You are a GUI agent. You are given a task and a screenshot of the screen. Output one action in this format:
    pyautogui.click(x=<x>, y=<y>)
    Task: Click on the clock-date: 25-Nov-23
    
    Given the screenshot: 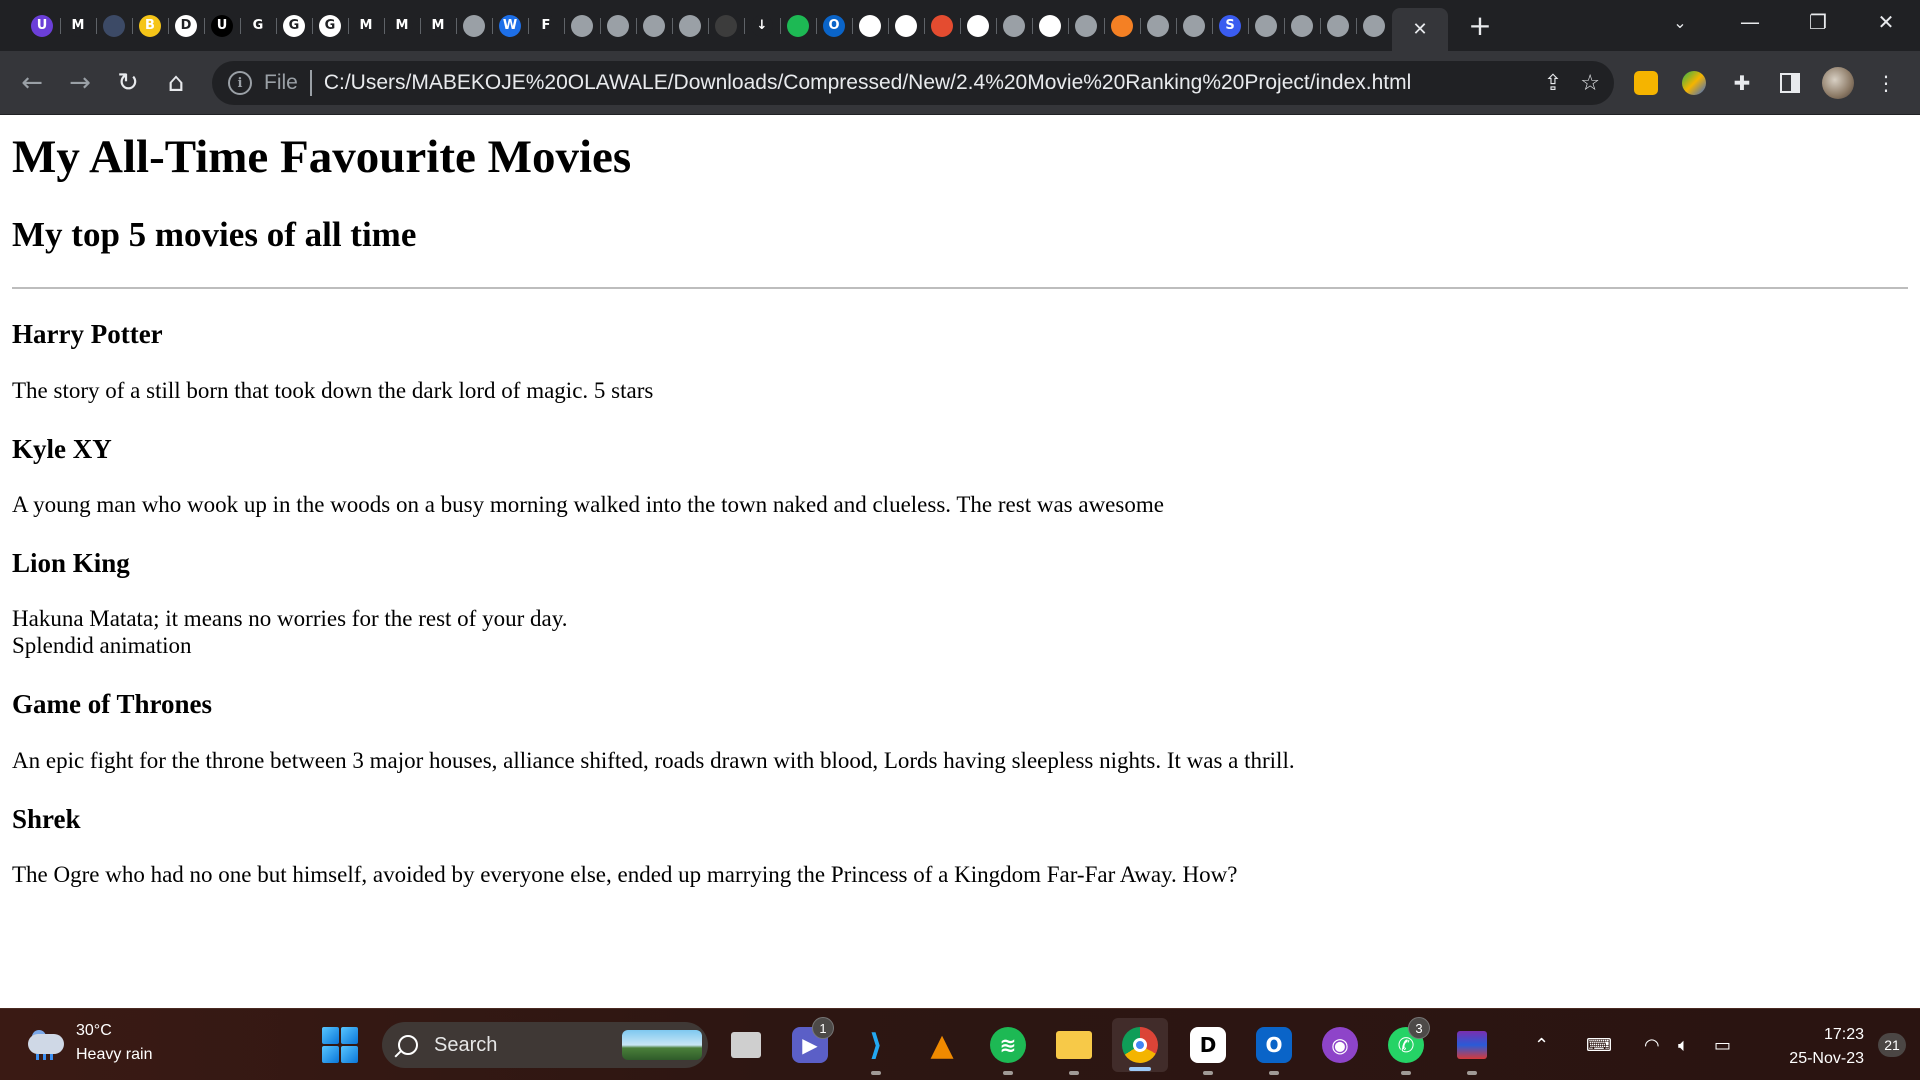 What is the action you would take?
    pyautogui.click(x=1826, y=1058)
    